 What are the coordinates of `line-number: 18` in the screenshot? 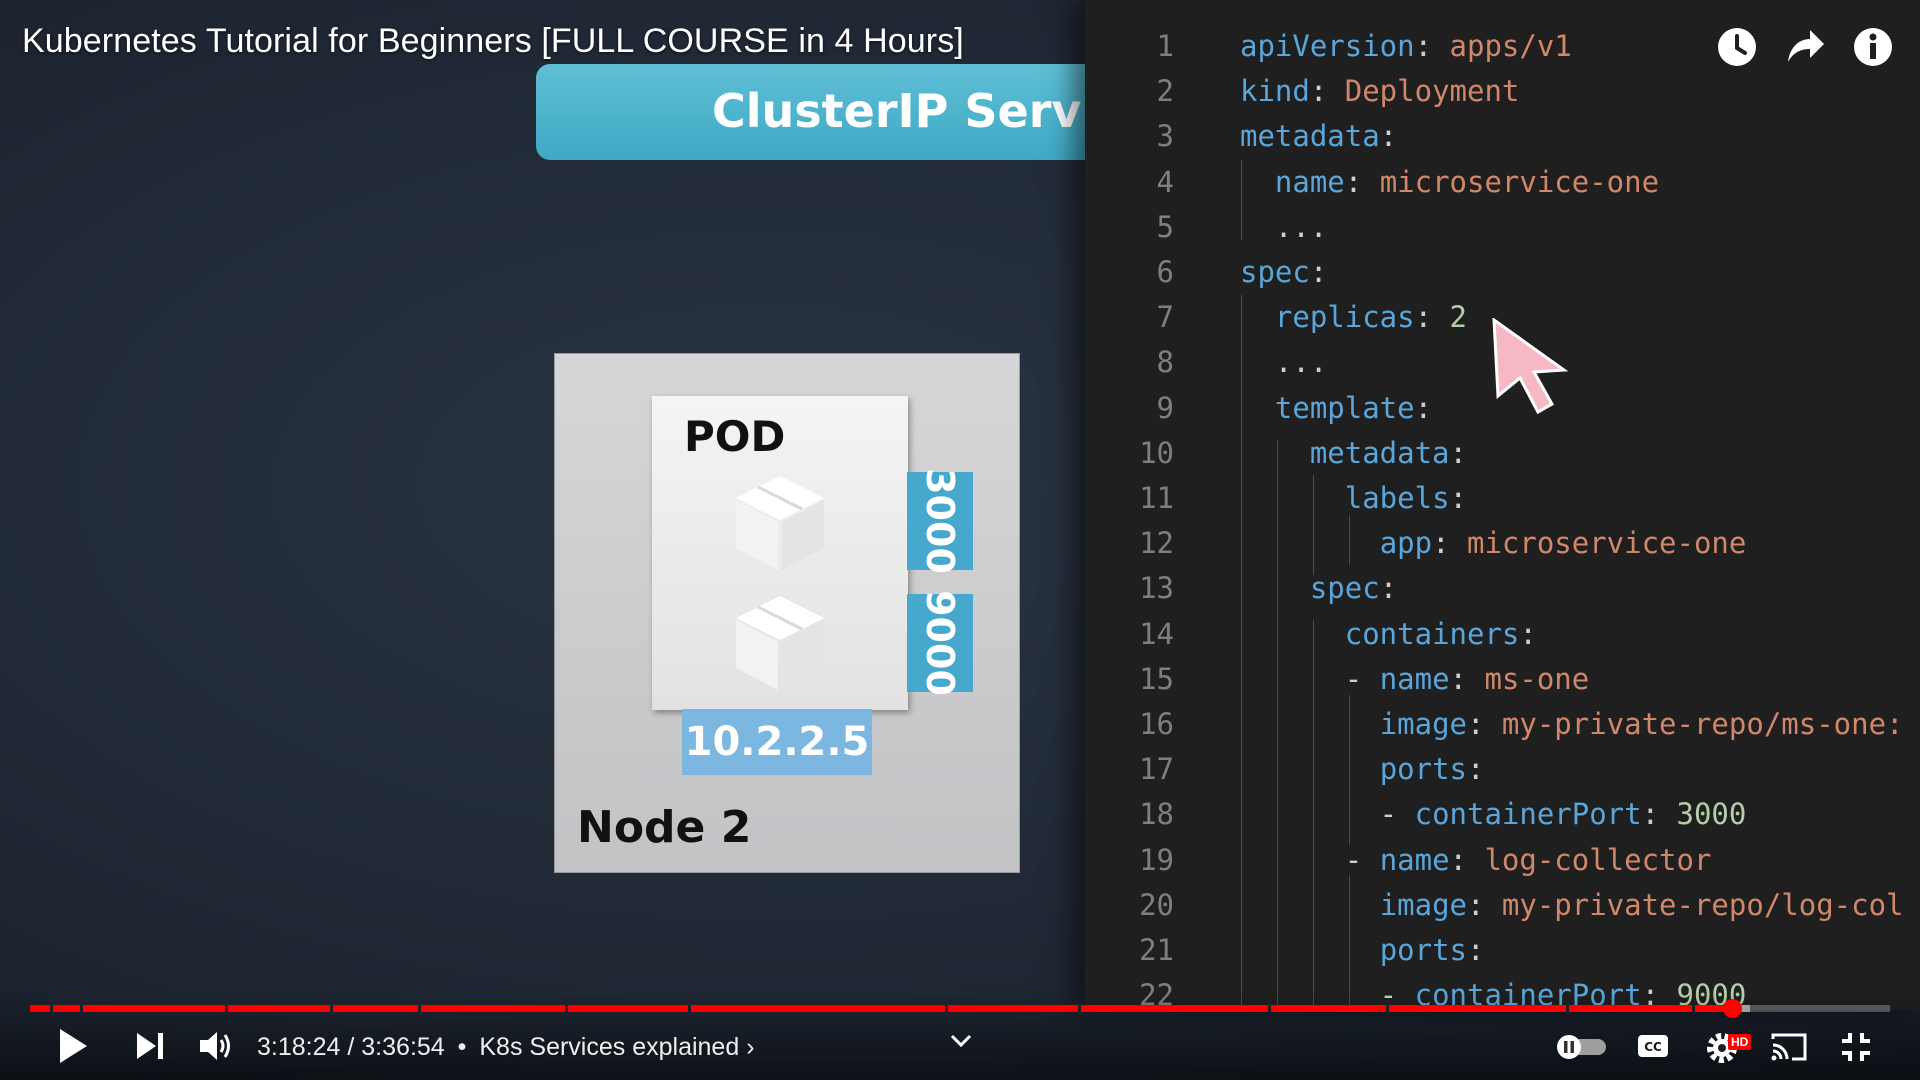 It's located at (1156, 814).